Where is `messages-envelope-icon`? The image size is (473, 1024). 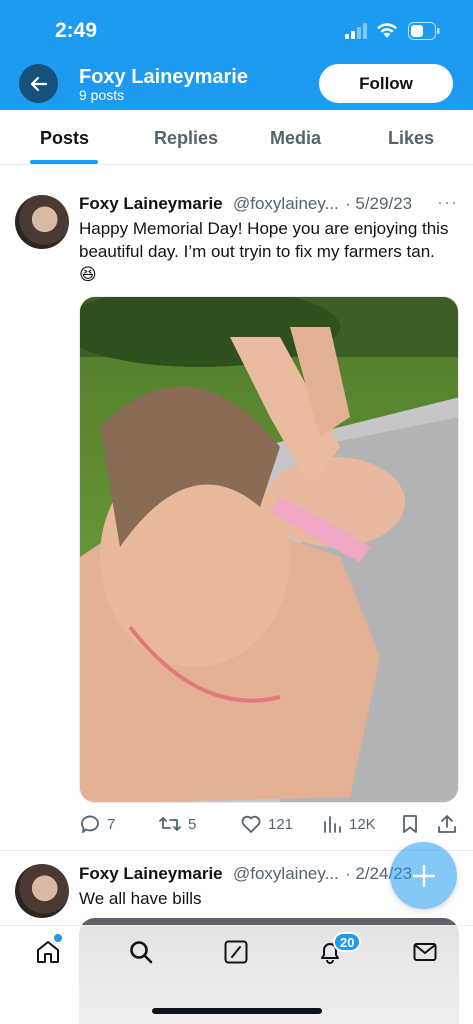 messages-envelope-icon is located at coordinates (425, 952).